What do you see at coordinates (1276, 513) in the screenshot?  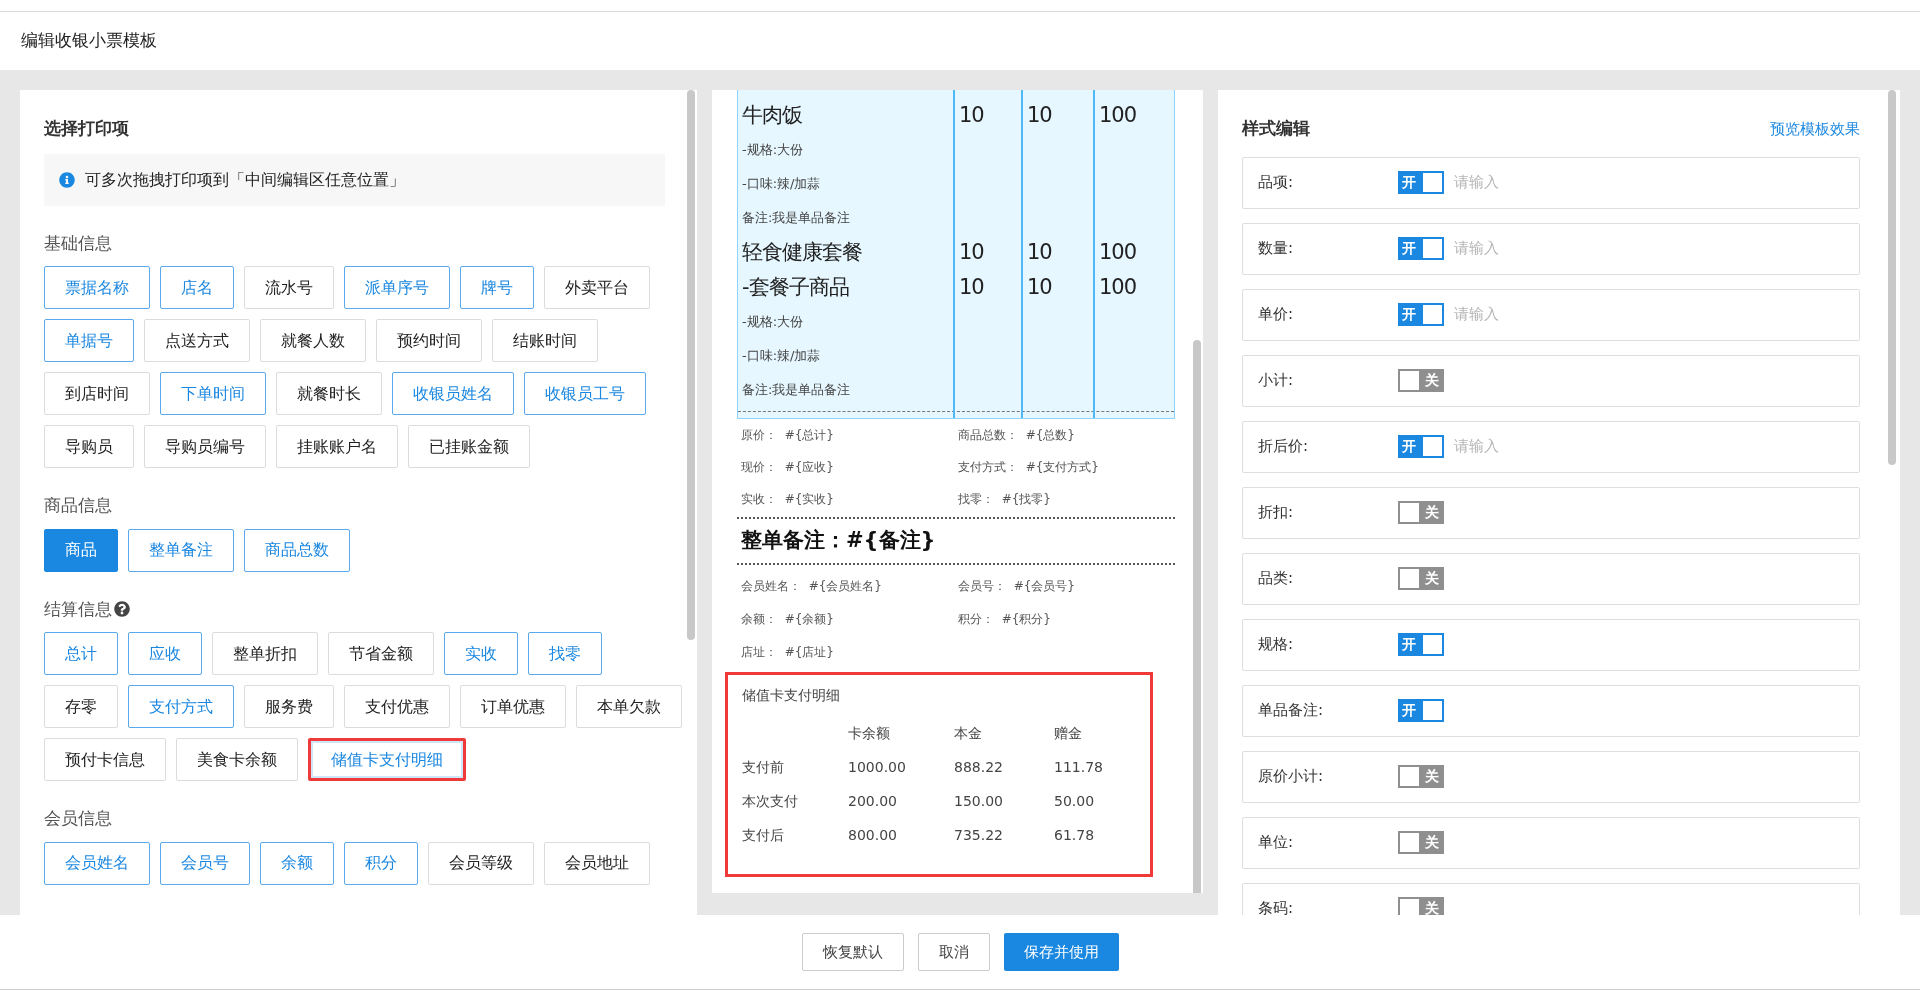 I see `row-label: 折扣:` at bounding box center [1276, 513].